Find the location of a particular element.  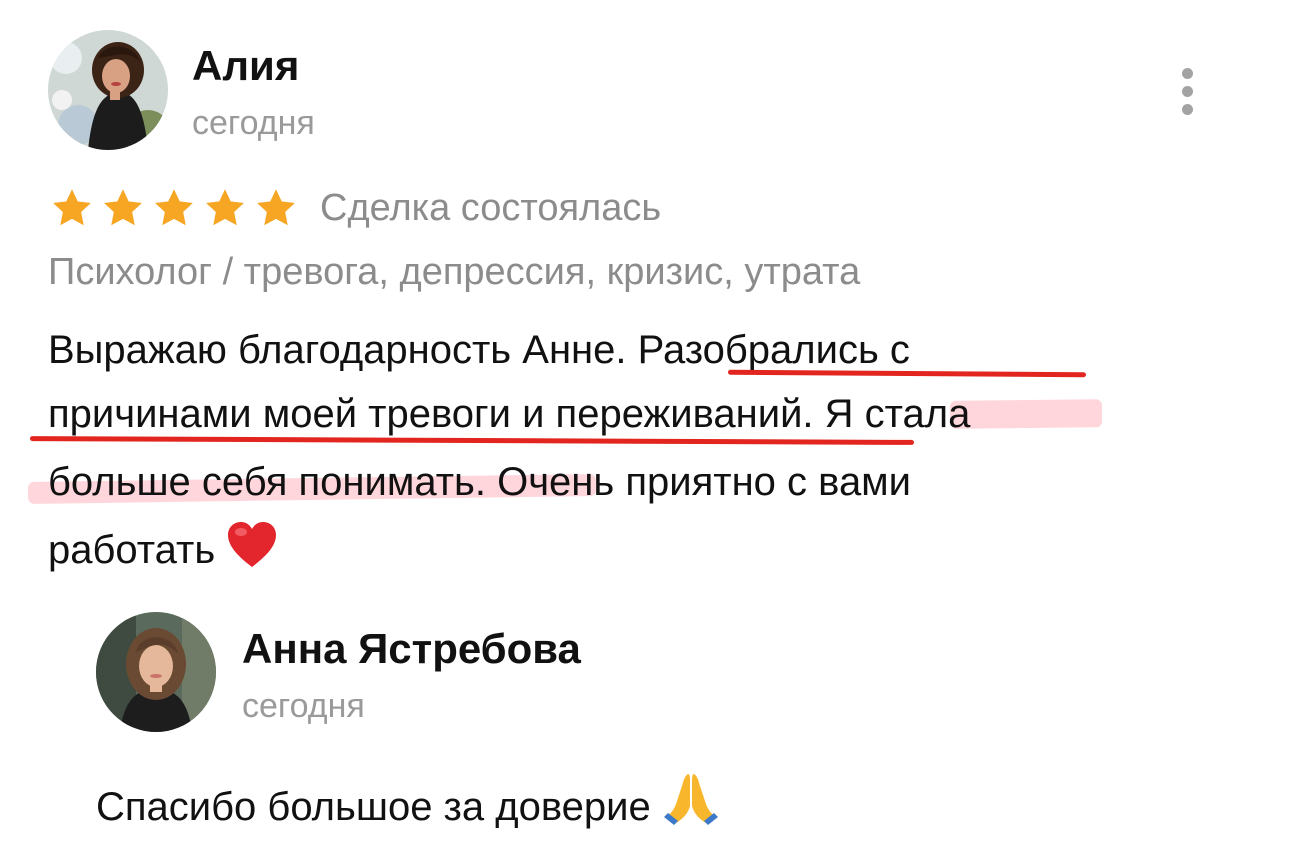

review-text-segment: . Очень приятно с вами is located at coordinates (693, 482).